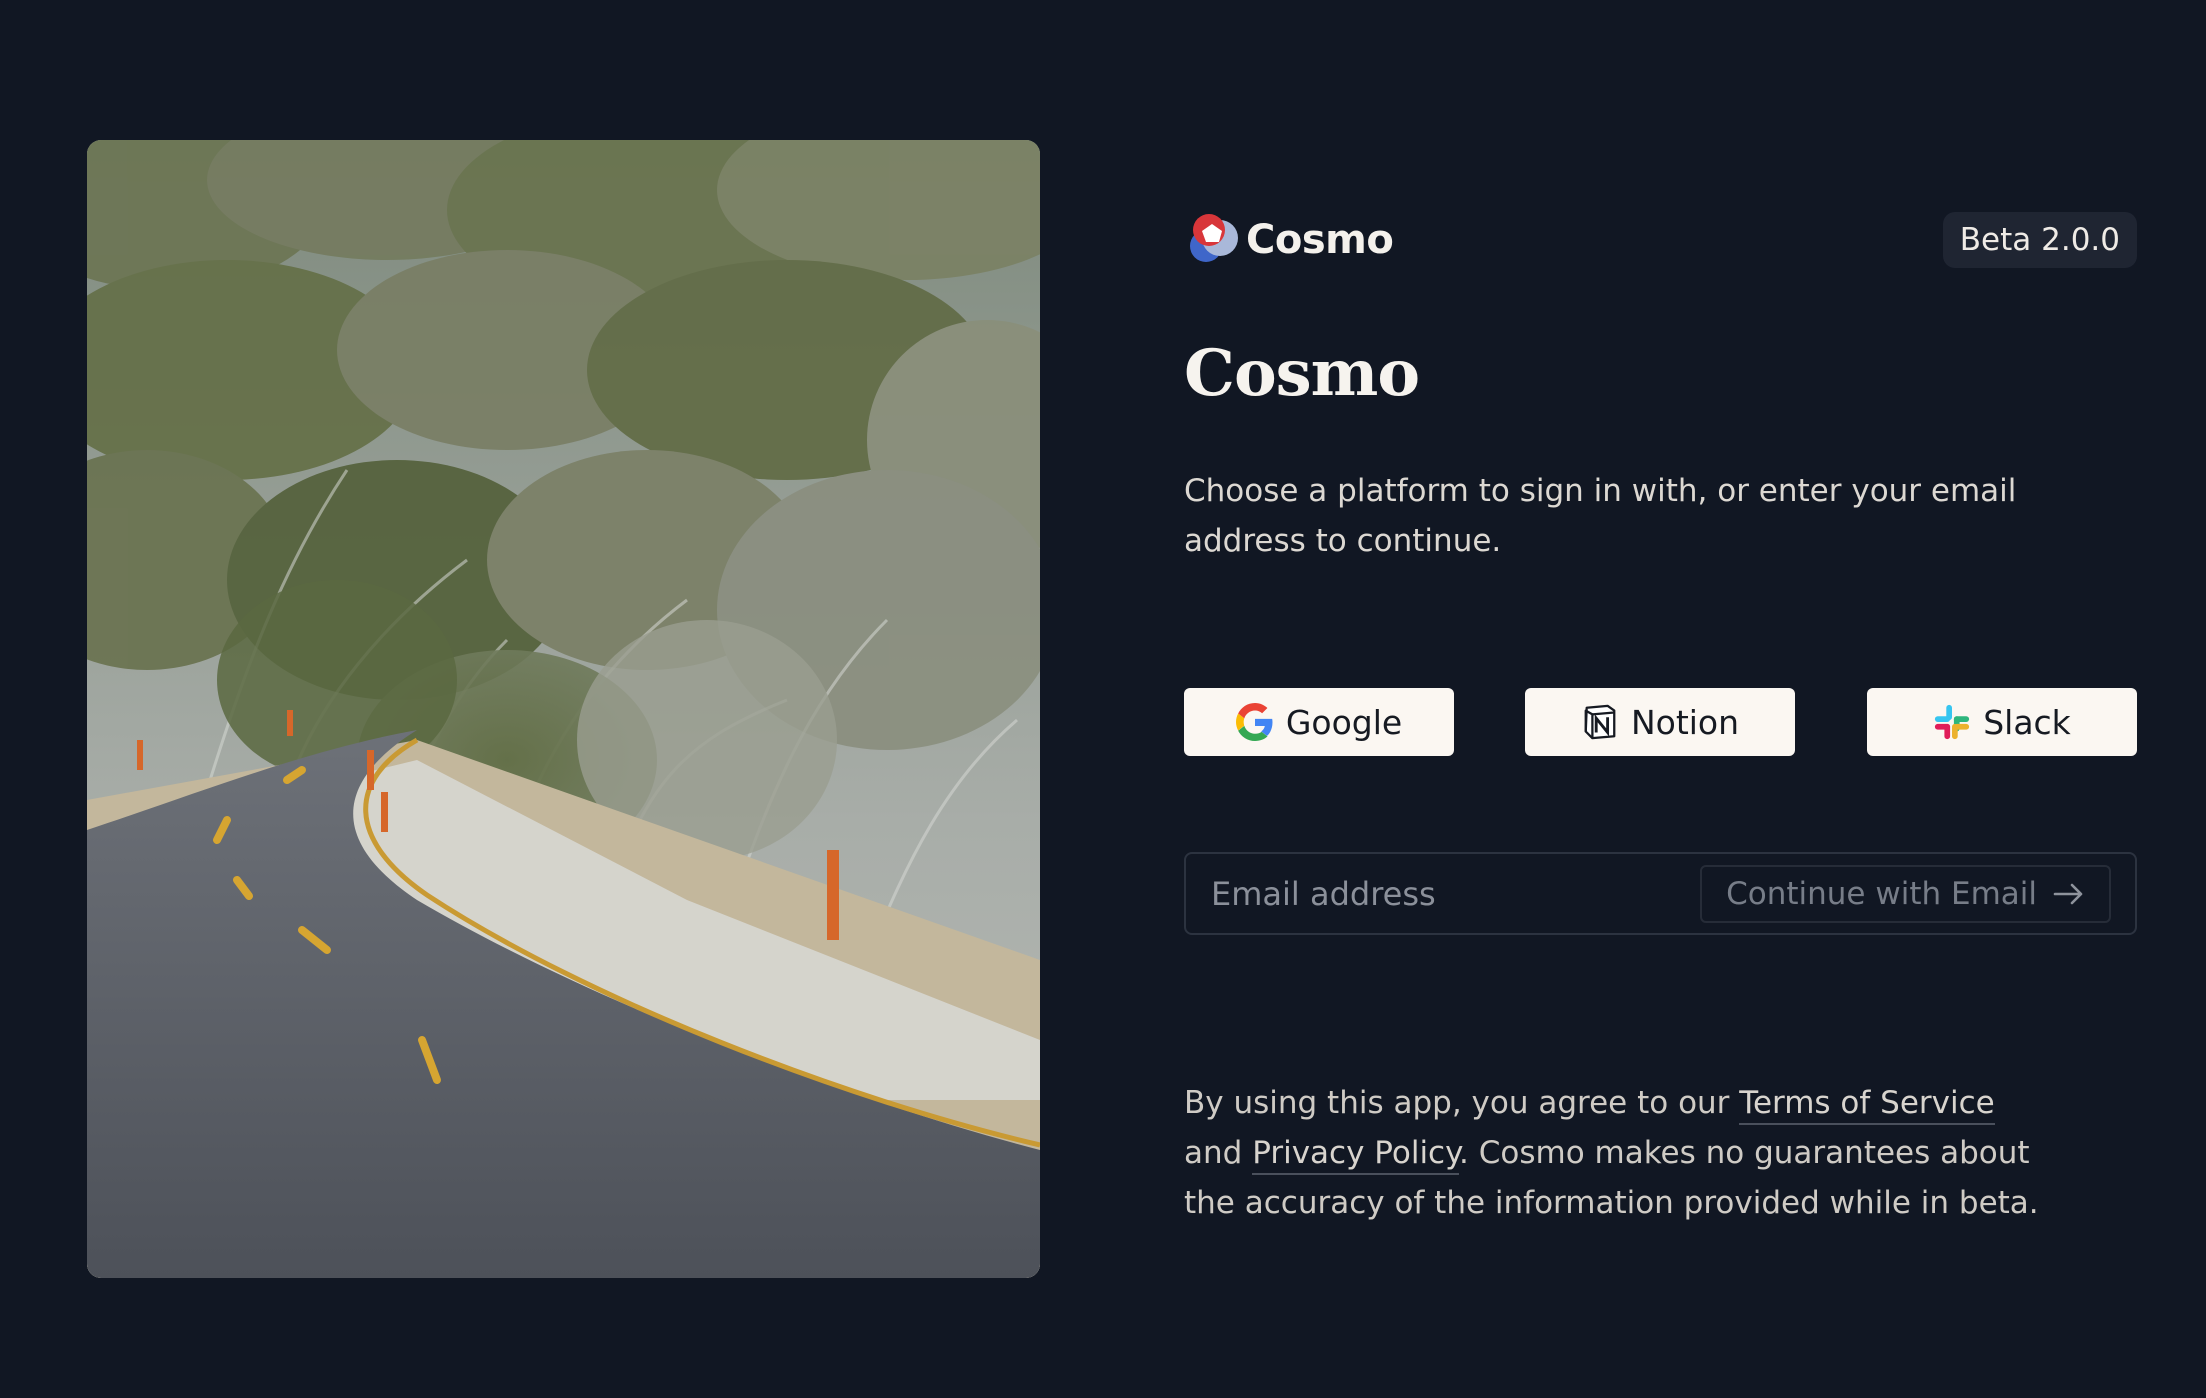 Image resolution: width=2206 pixels, height=1398 pixels. What do you see at coordinates (1356, 1155) in the screenshot?
I see `privacy-policy-link: Privacy Policy` at bounding box center [1356, 1155].